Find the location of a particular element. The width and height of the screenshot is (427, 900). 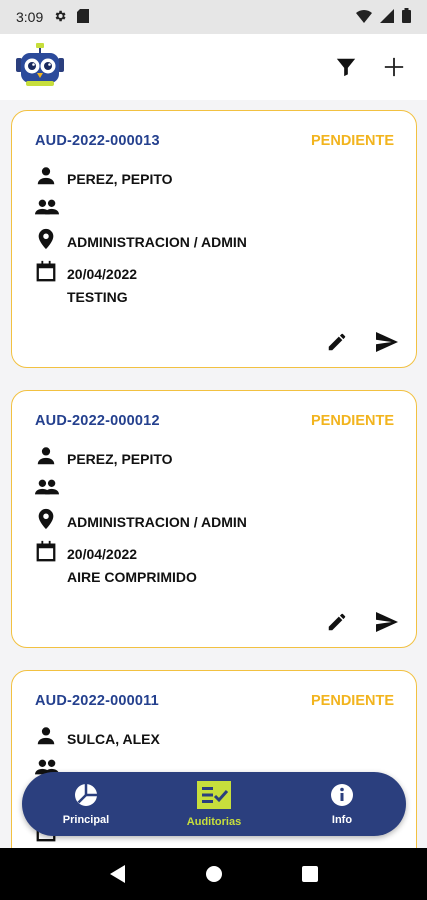

home-circle-icon is located at coordinates (214, 874).